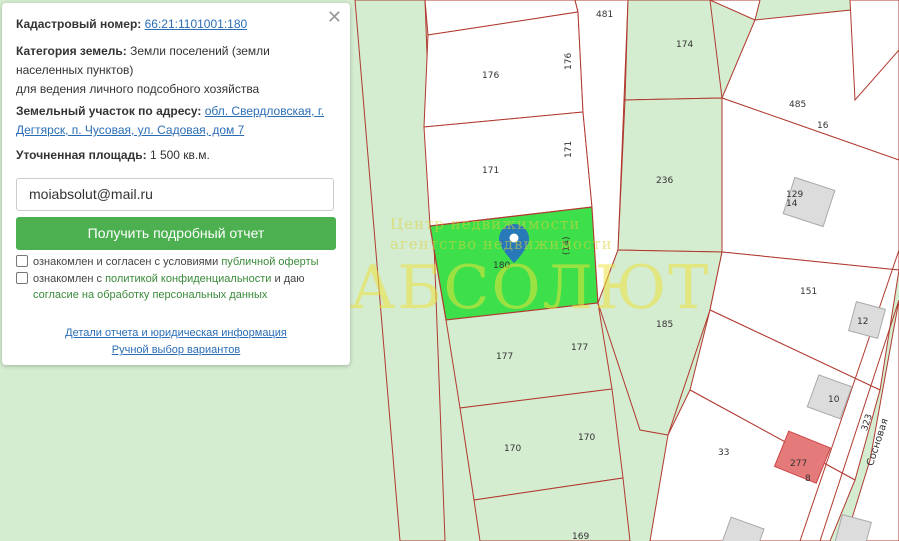  I want to click on parcel-label-481: 481, so click(604, 15).